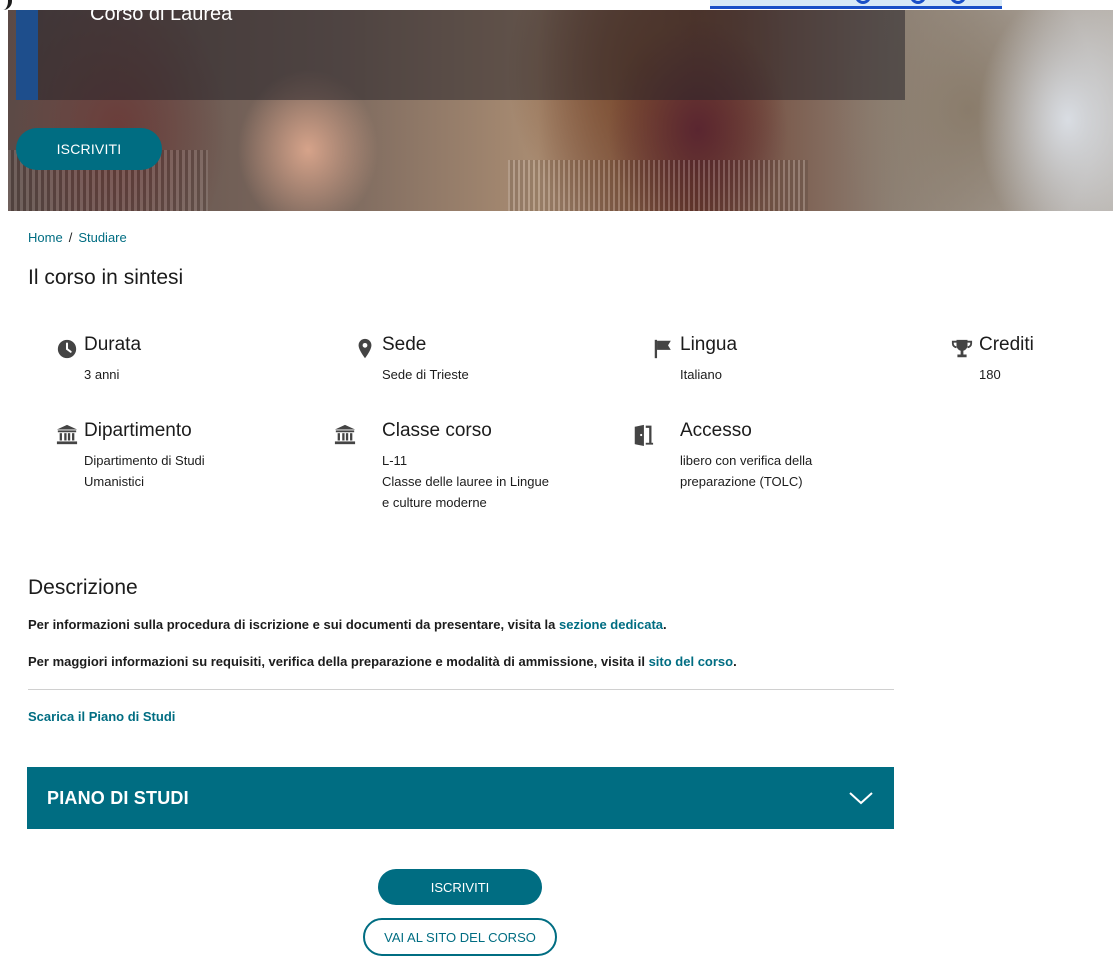  What do you see at coordinates (746, 460) in the screenshot?
I see `info-value-line: libero con verifica della` at bounding box center [746, 460].